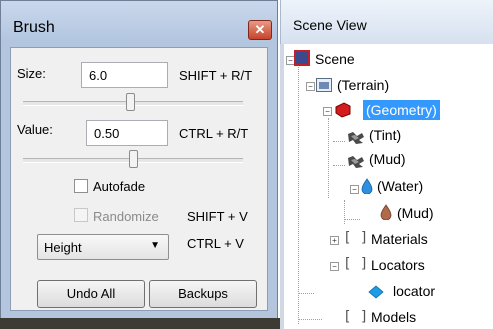 This screenshot has height=329, width=493. Describe the element at coordinates (400, 186) in the screenshot. I see `tree-node-water: (Water)` at that location.